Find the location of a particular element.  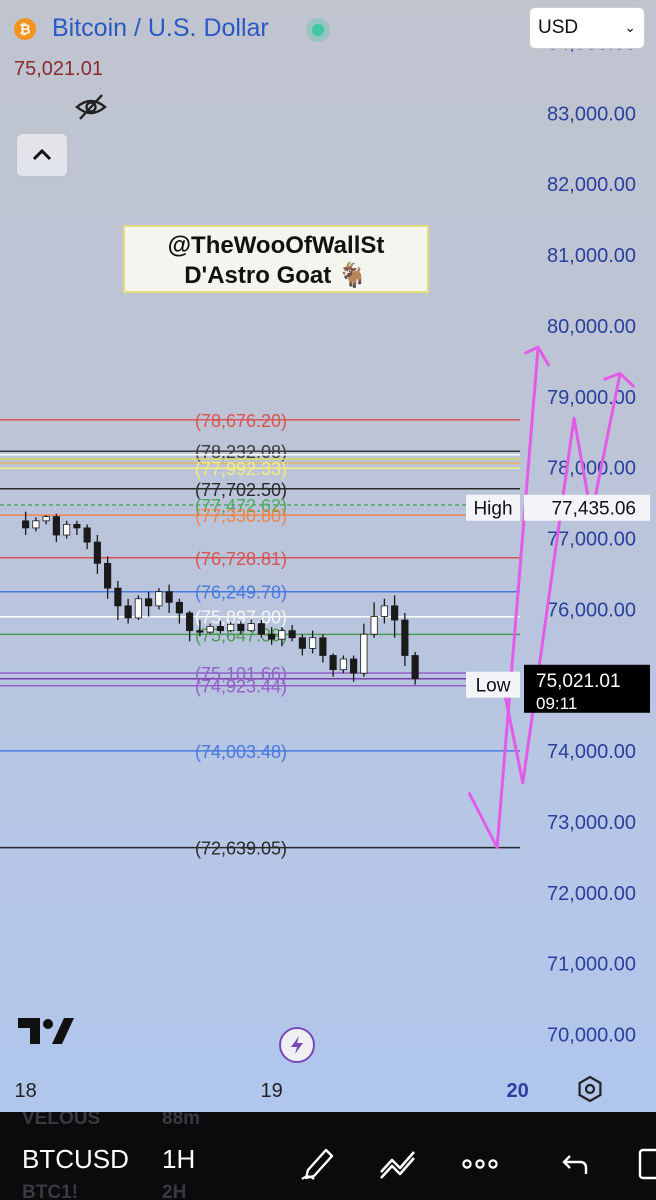

x-tick-label: 19 is located at coordinates (272, 1091).